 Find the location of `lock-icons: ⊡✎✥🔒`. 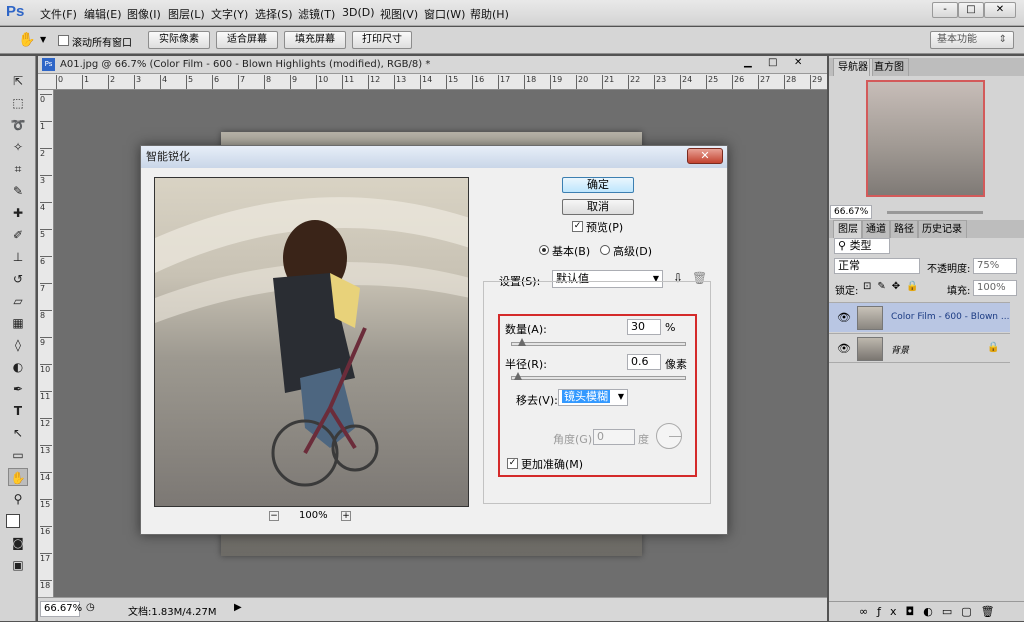

lock-icons: ⊡✎✥🔒 is located at coordinates (894, 286).